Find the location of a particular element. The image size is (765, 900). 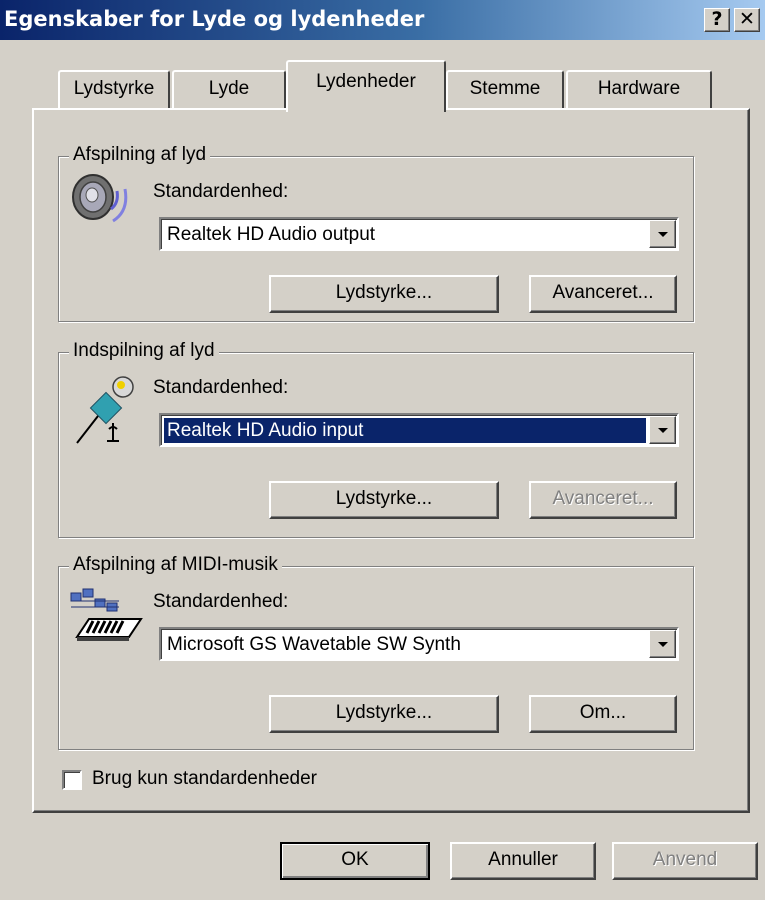

tab-lydstyrke: Lydstyrke is located at coordinates (114, 90).